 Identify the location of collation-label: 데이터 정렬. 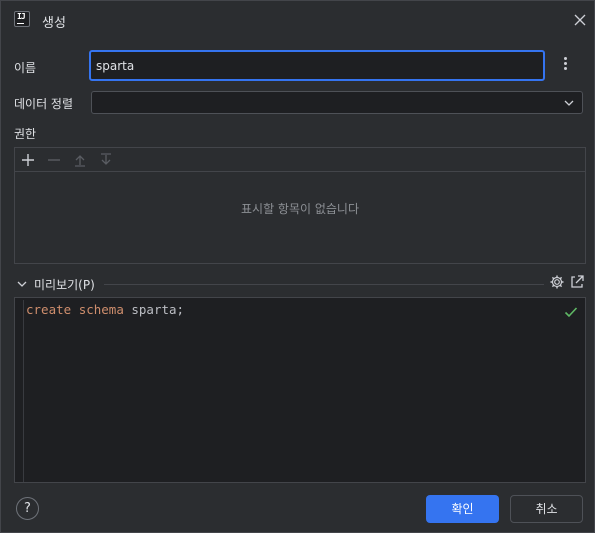
(44, 104).